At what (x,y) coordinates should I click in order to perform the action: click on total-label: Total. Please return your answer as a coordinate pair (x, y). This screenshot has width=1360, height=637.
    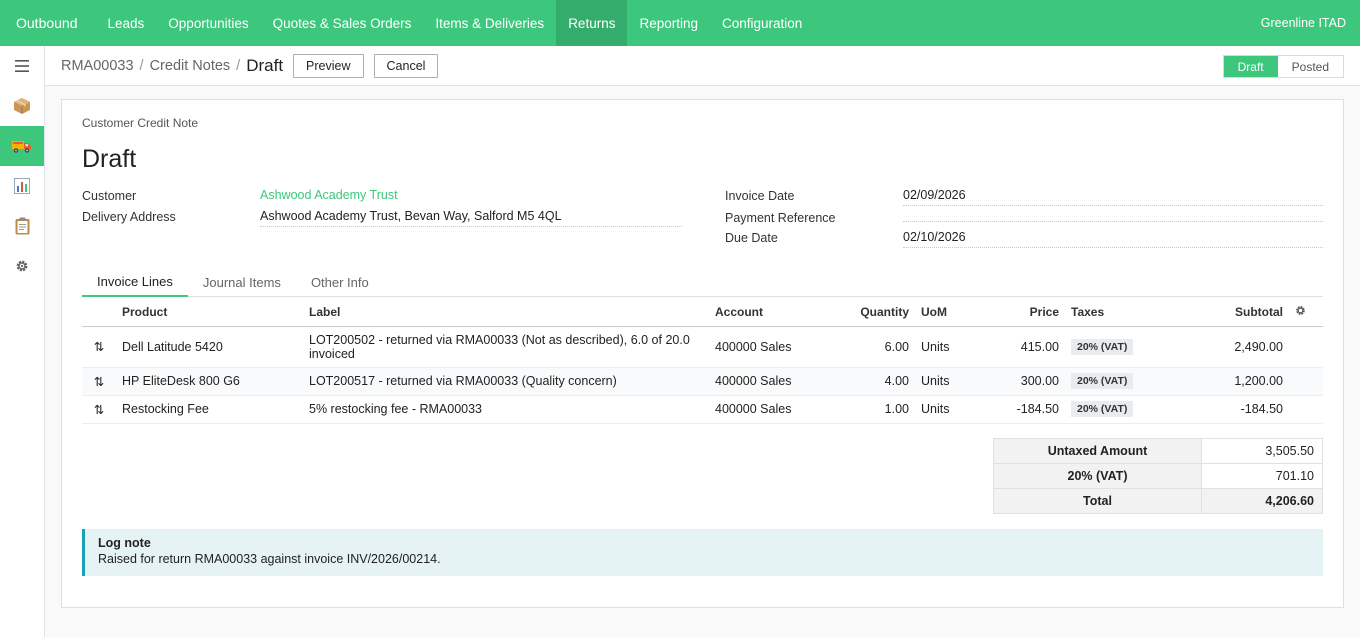
    Looking at the image, I should click on (1097, 501).